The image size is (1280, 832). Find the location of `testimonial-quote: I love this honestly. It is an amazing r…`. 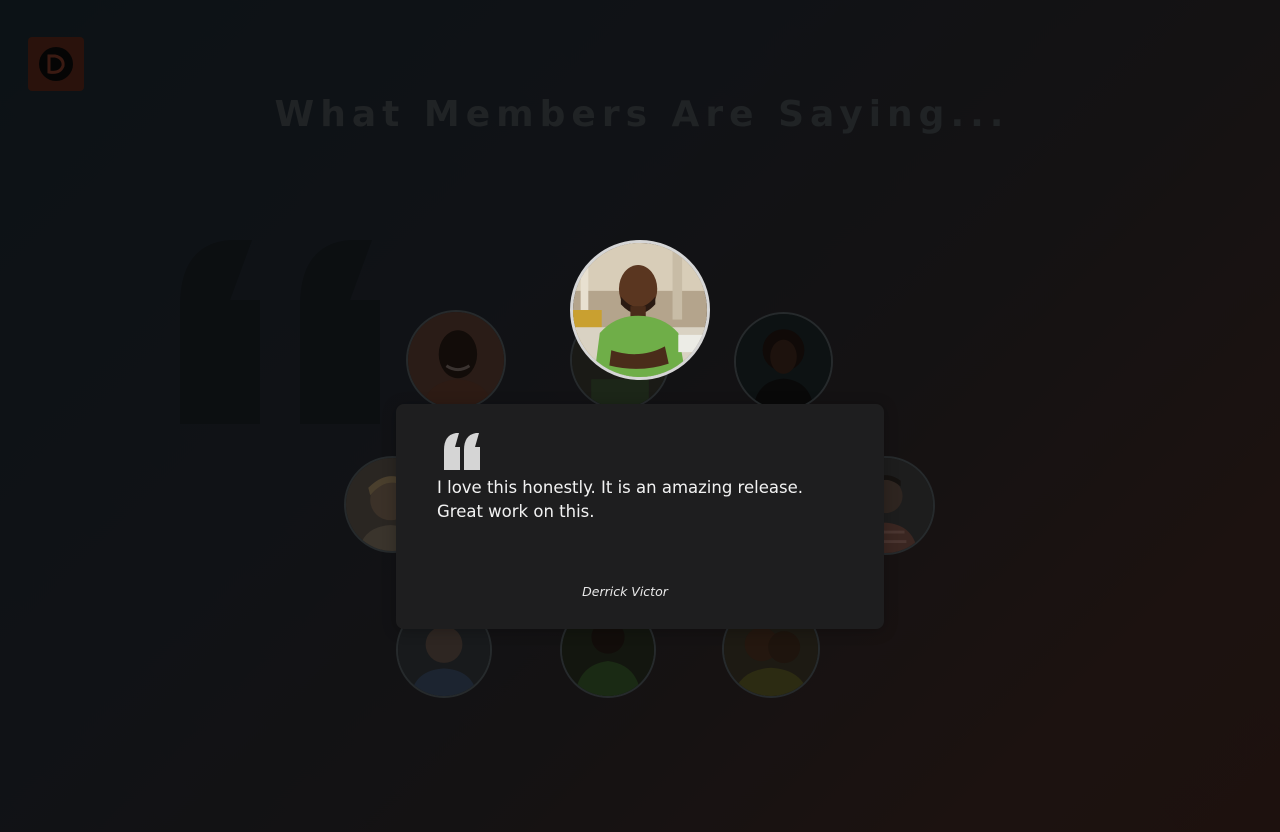

testimonial-quote: I love this honestly. It is an amazing r… is located at coordinates (620, 499).